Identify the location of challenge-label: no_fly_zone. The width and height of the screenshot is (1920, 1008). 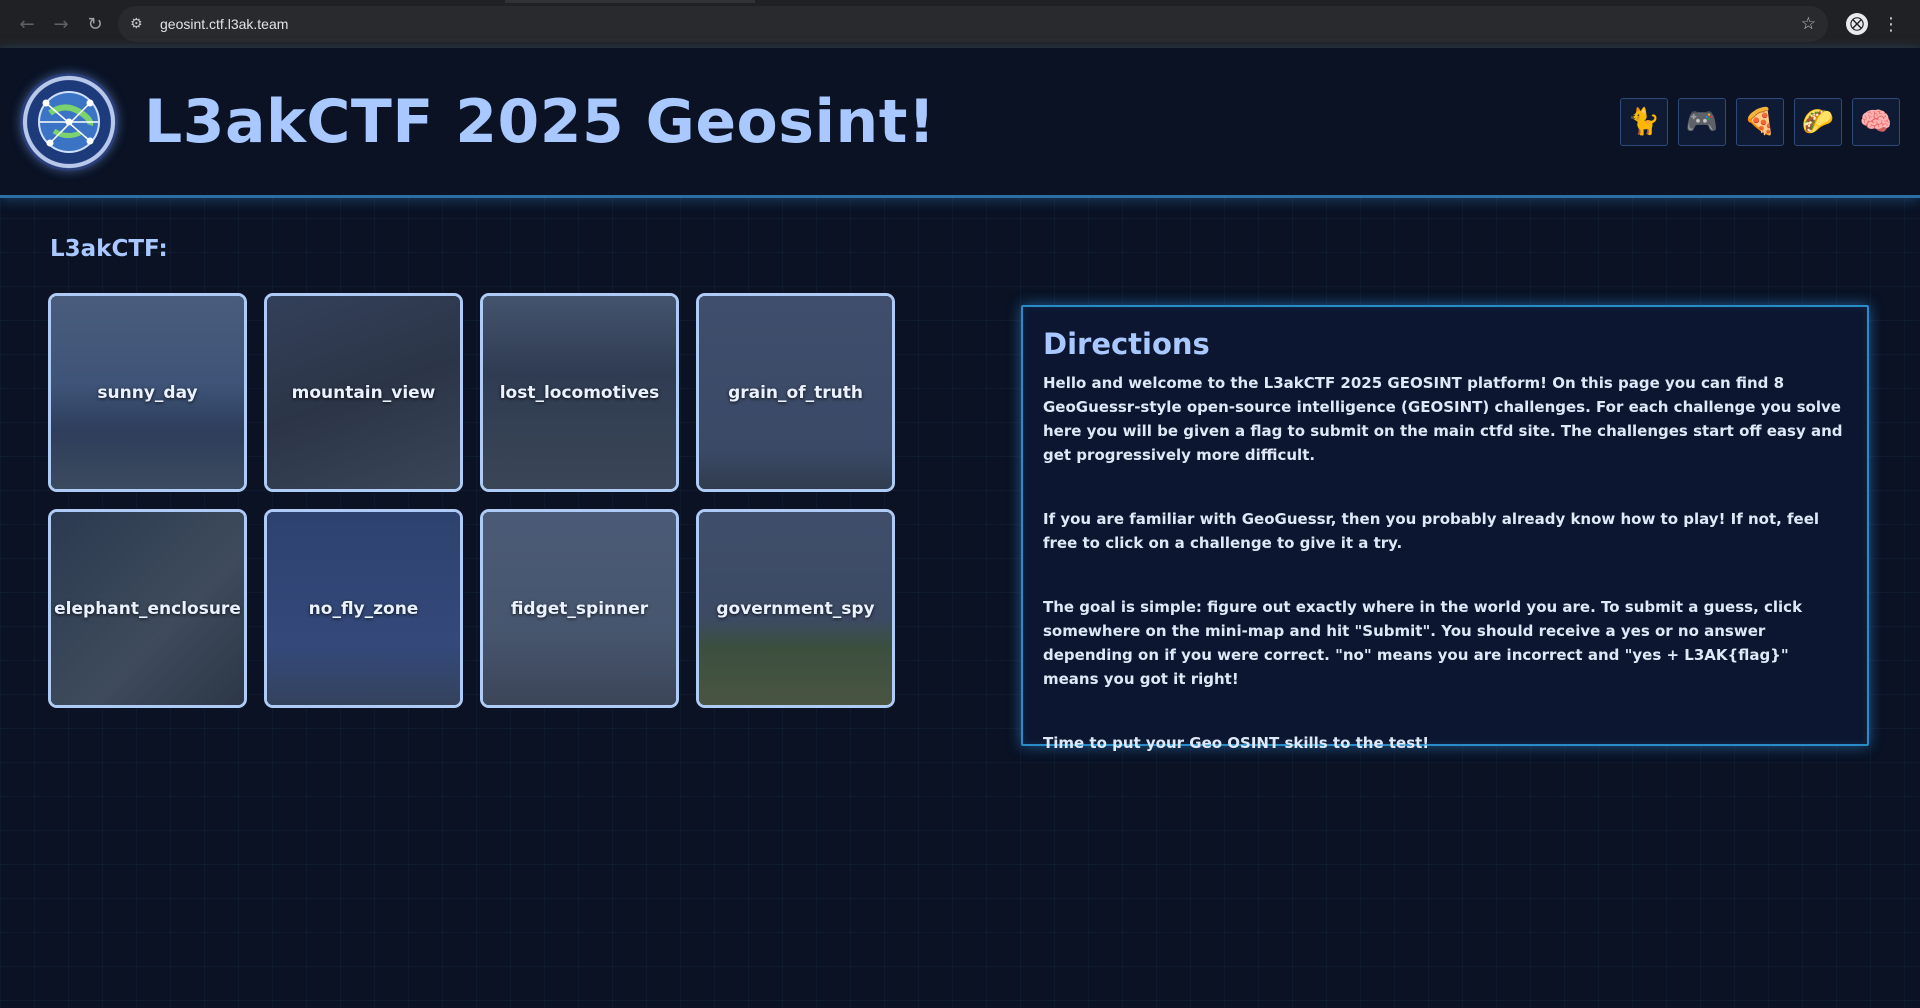
(363, 608).